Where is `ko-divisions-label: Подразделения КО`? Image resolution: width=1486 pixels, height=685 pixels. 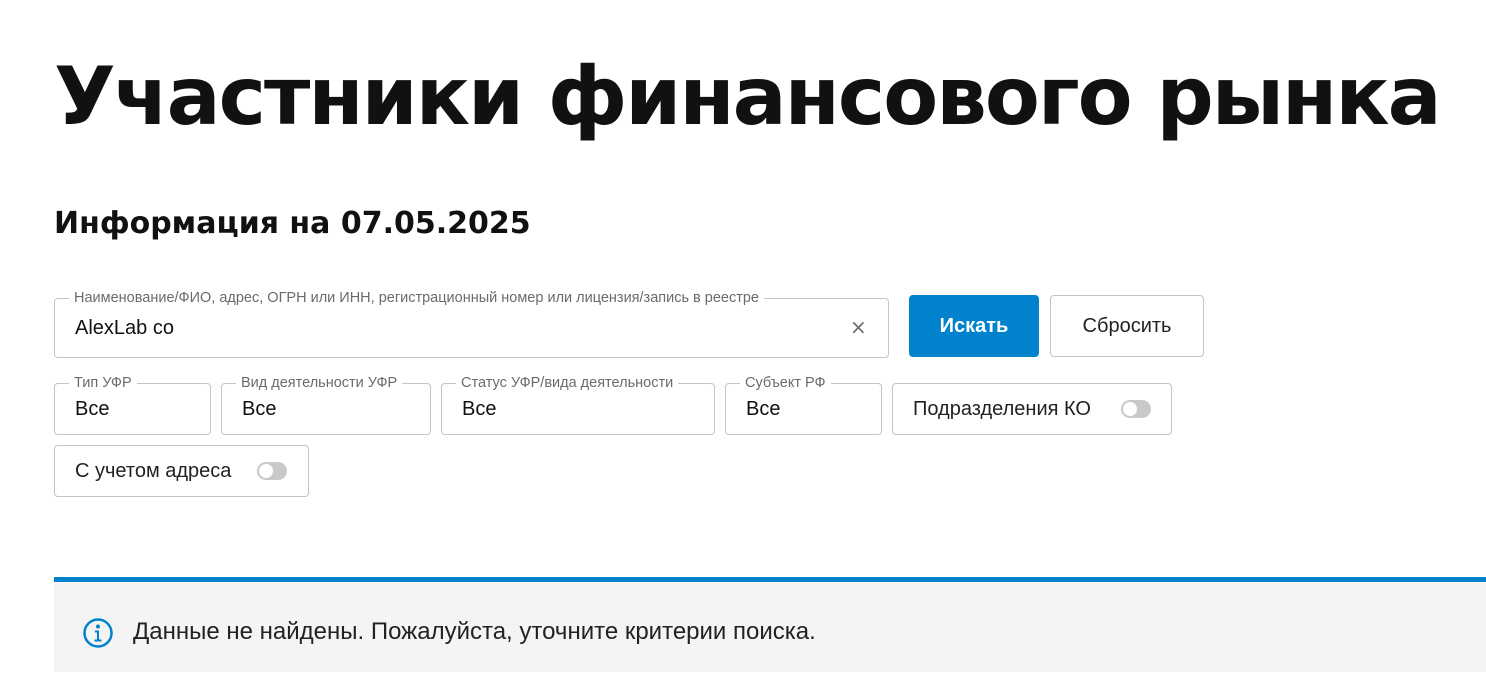
ko-divisions-label: Подразделения КО is located at coordinates (1002, 409).